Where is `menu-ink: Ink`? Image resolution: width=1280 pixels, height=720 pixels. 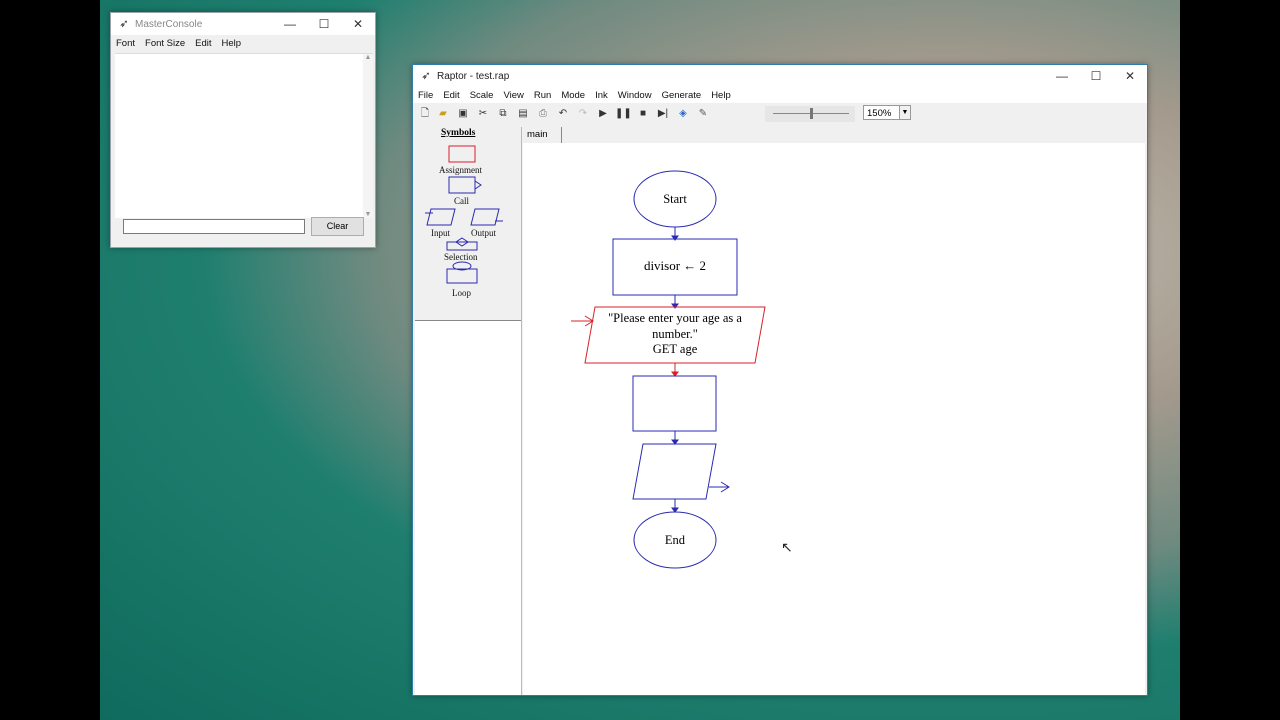 menu-ink: Ink is located at coordinates (601, 95).